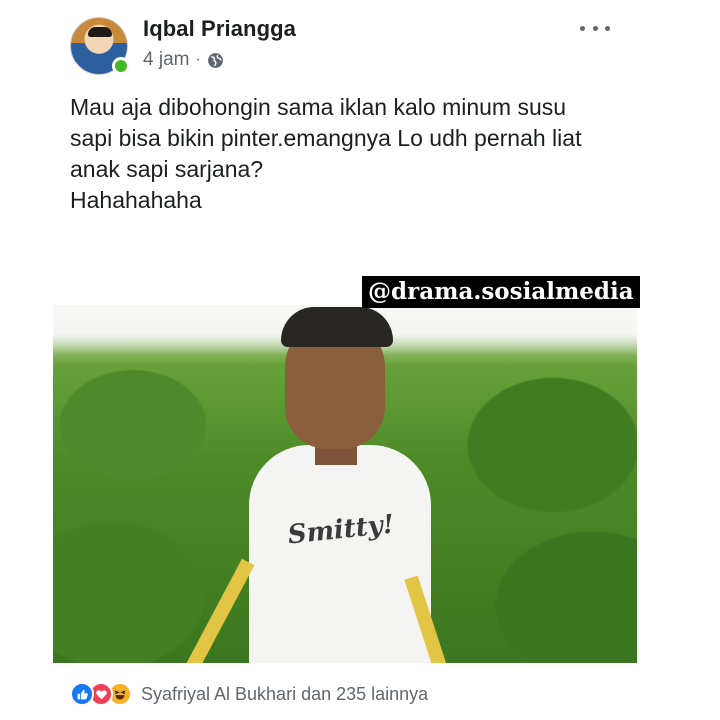 The height and width of the screenshot is (720, 720). I want to click on photo-rail-left, so click(220, 610).